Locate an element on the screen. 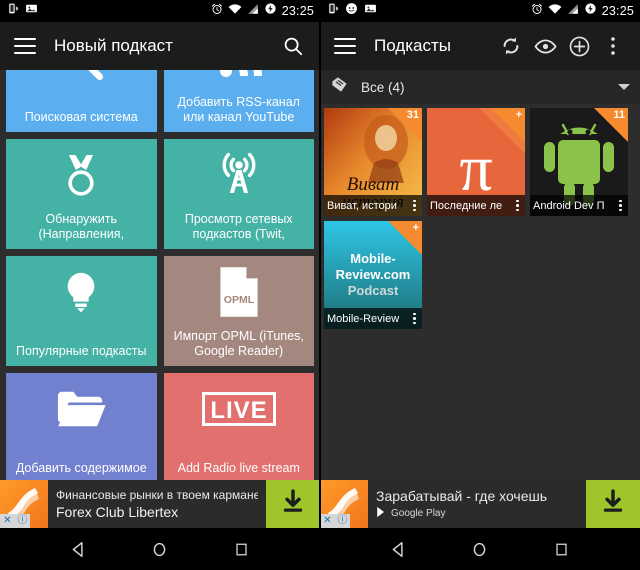  status-bar-left: 23:25 is located at coordinates (160, 11).